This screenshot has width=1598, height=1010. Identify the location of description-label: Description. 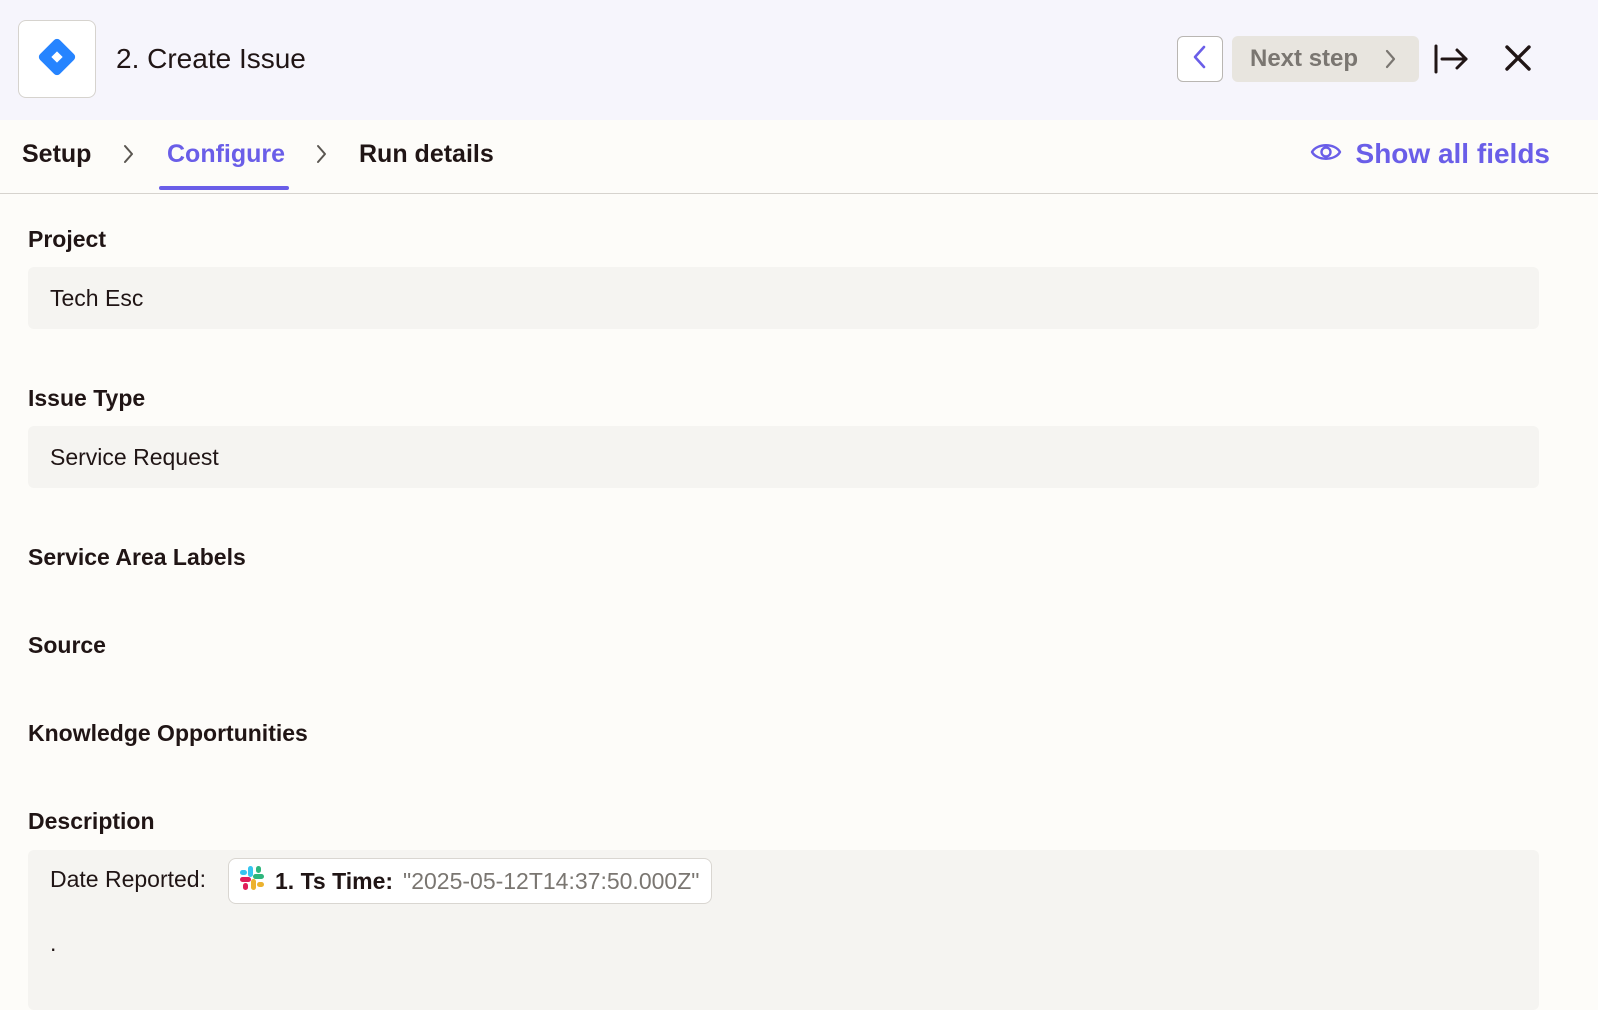
(91, 821).